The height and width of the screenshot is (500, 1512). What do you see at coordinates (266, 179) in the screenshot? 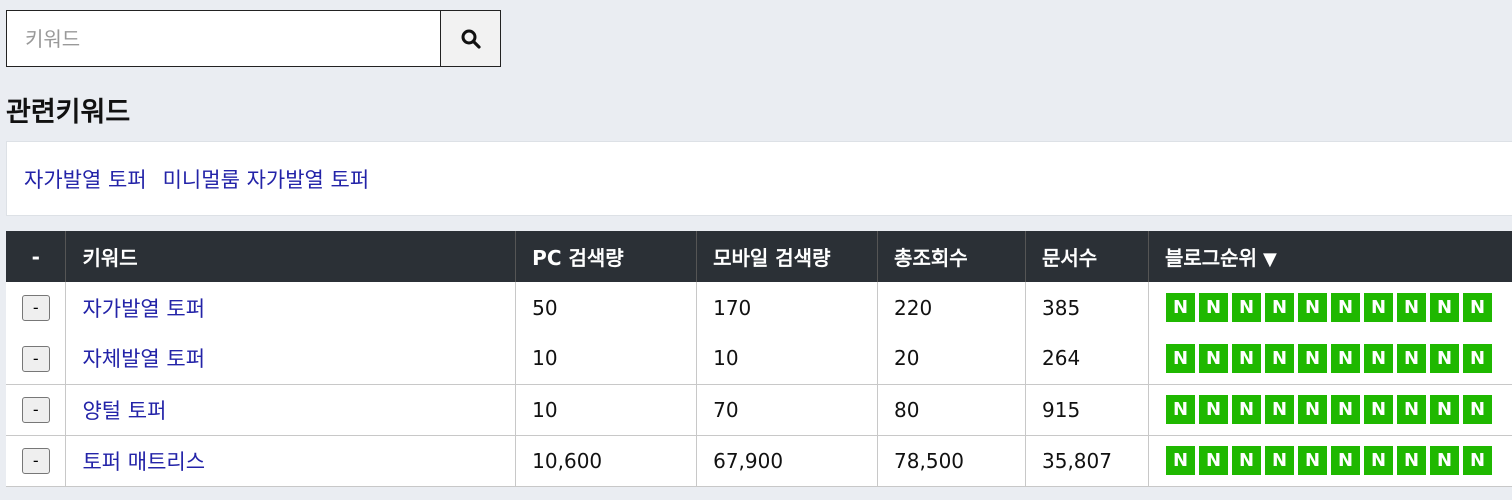
I see `related-keyword-link: 미니멀룸 자가발열 토퍼` at bounding box center [266, 179].